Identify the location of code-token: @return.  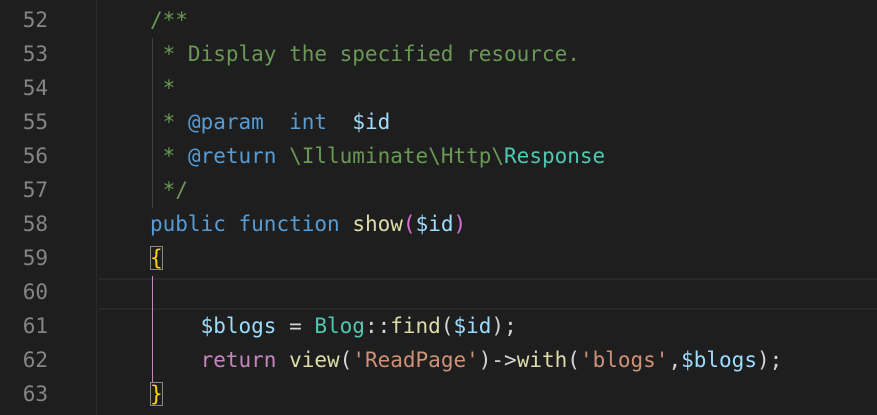
(232, 156).